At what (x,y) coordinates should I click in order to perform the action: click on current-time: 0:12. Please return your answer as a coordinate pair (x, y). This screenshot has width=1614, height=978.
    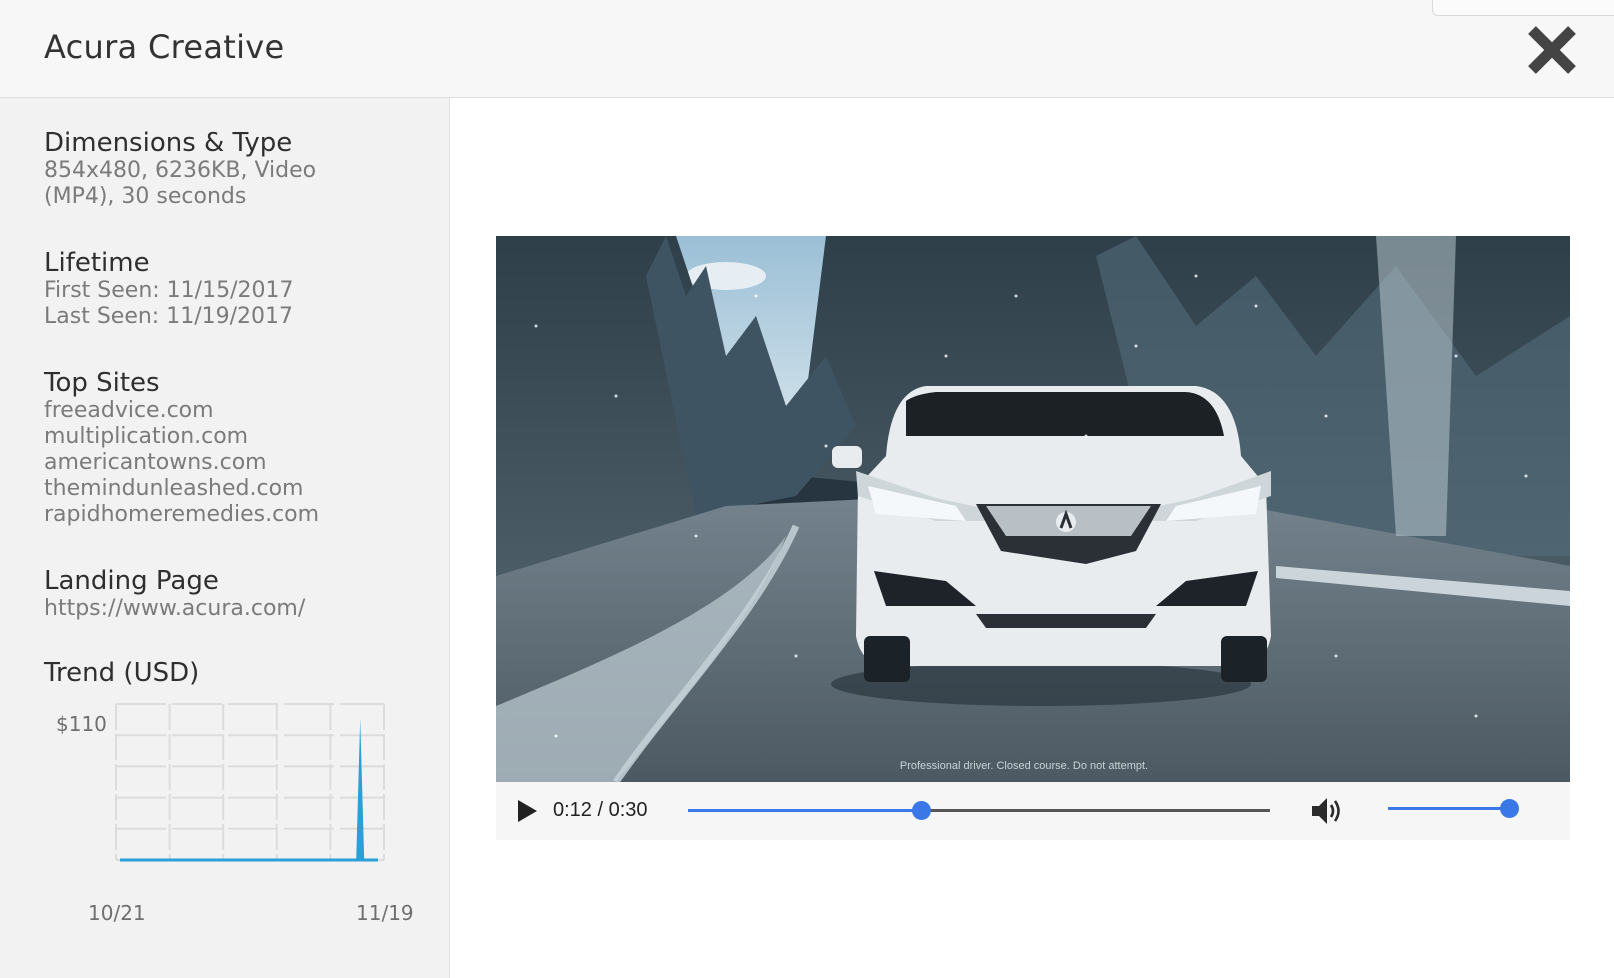
    Looking at the image, I should click on (572, 810).